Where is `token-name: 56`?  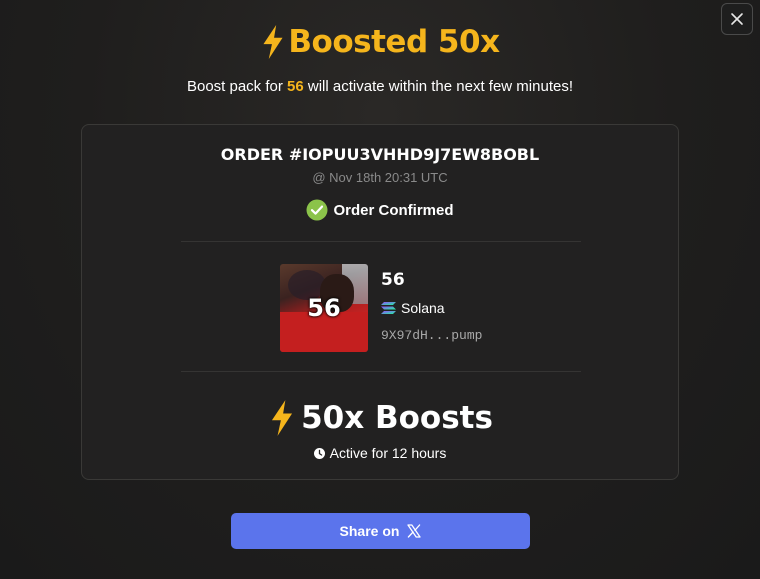 token-name: 56 is located at coordinates (393, 280).